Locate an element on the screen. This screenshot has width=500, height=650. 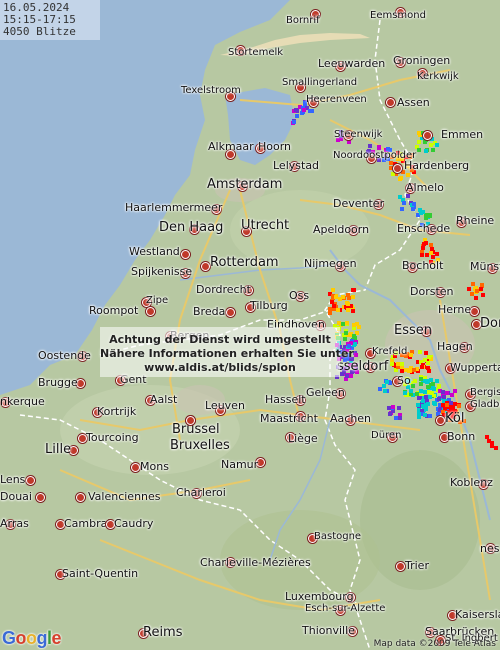
city-label-aalst: Aalst is located at coordinates (164, 399).